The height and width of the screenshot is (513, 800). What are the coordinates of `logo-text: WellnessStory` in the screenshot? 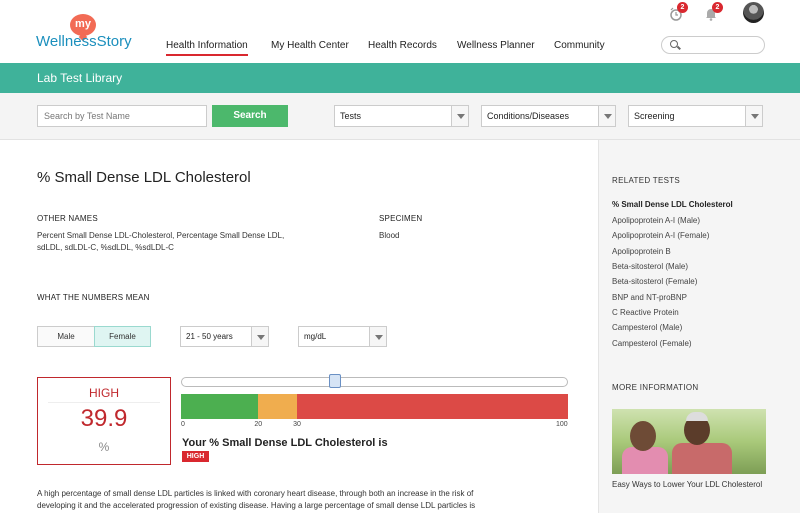 It's located at (84, 41).